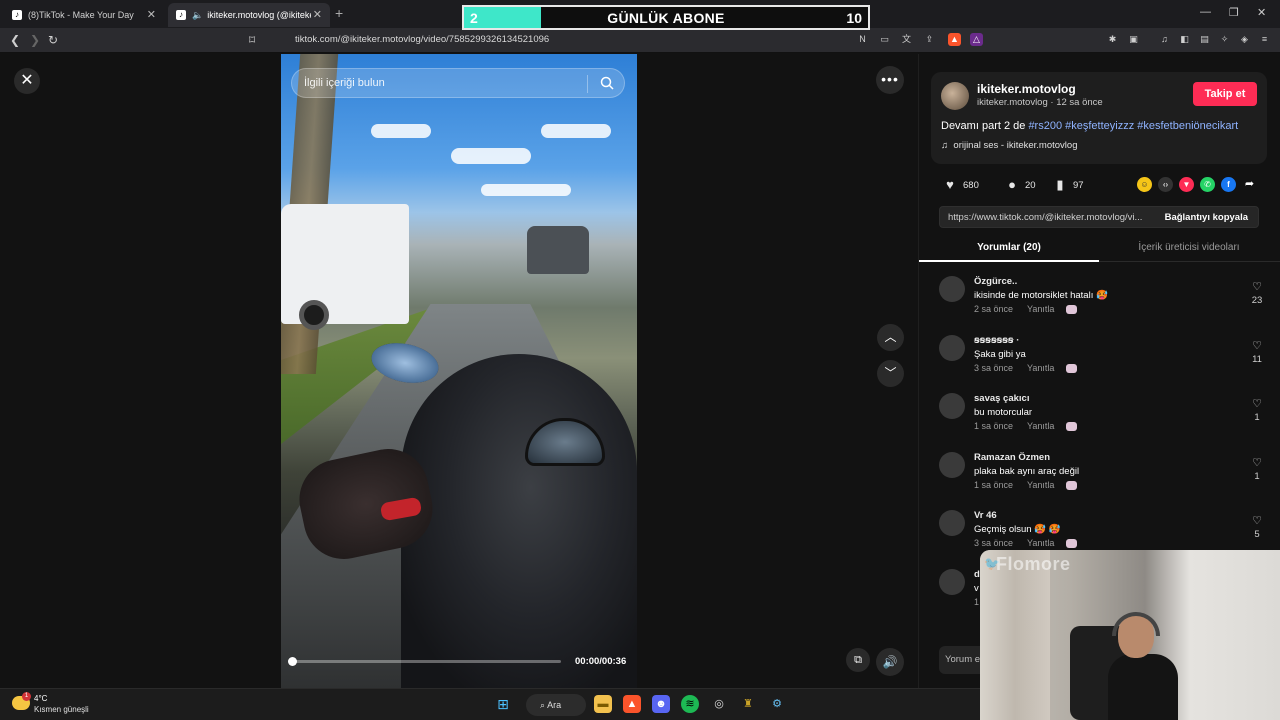 The image size is (1280, 720). Describe the element at coordinates (72, 704) in the screenshot. I see `weather-widget: 1 4°C Kısmen güneşli` at that location.